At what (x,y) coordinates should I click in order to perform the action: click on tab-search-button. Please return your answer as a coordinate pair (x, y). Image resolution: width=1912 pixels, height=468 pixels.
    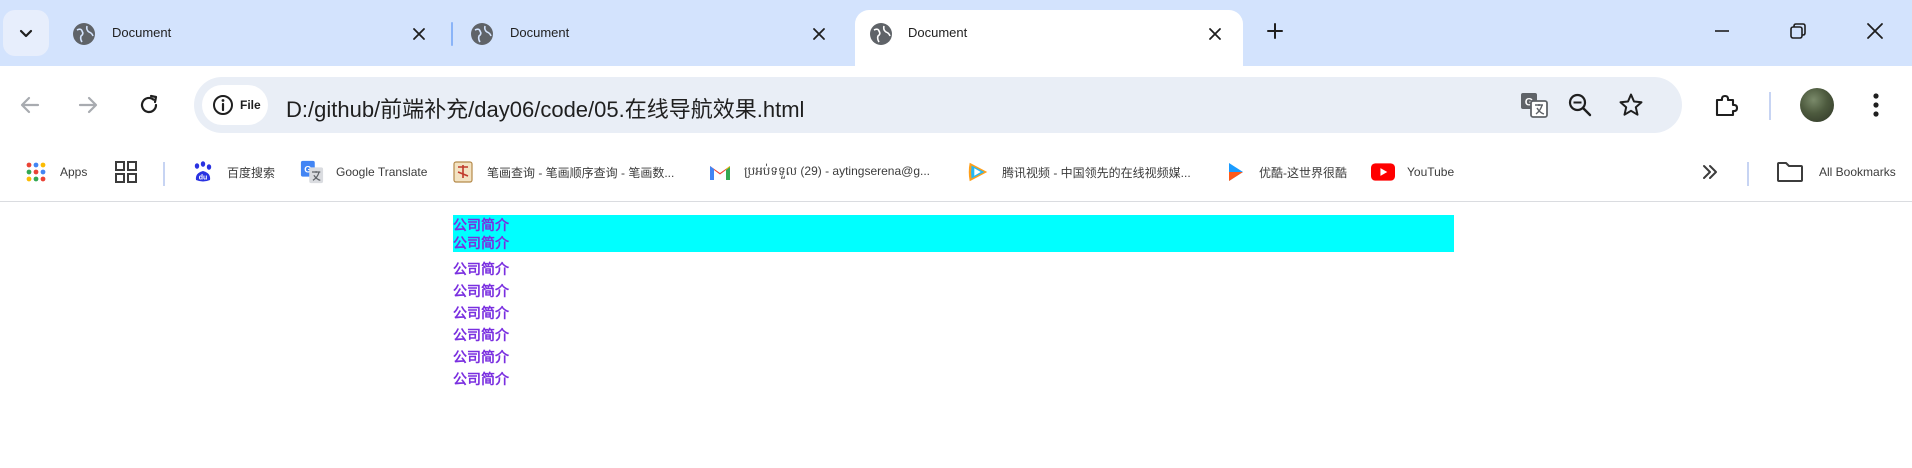
    Looking at the image, I should click on (26, 33).